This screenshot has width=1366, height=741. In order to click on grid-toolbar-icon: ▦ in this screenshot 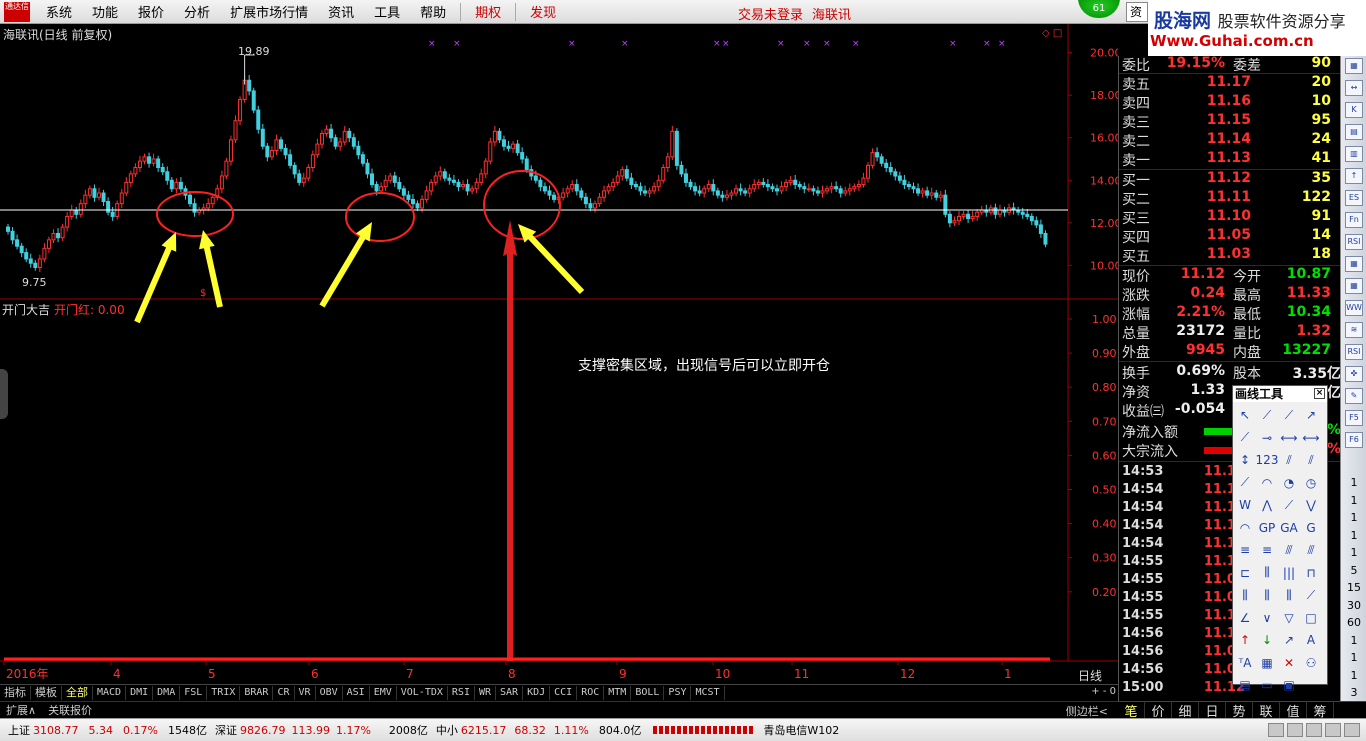, I will do `click(1354, 264)`.